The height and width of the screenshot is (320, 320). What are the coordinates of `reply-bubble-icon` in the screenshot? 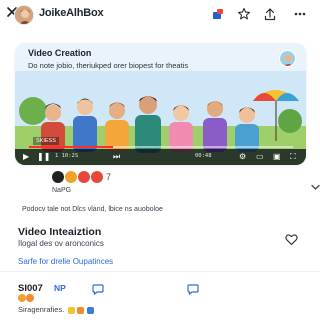 It's located at (193, 289).